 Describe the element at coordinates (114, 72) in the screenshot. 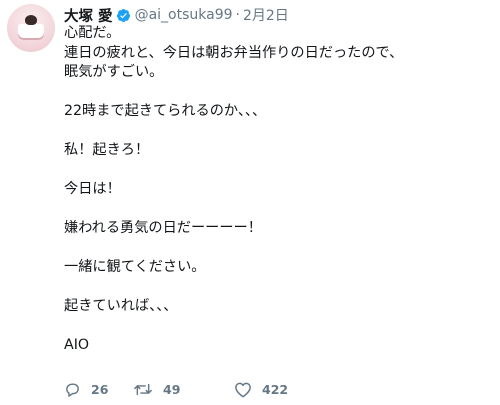

I see `tweet-line: 眠気がすごい。` at that location.